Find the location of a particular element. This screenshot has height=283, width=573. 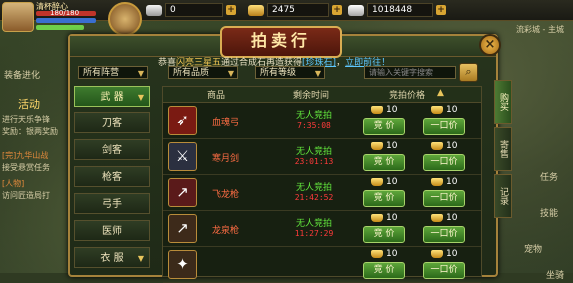

category-swordsman: 剑客 is located at coordinates (112, 149).